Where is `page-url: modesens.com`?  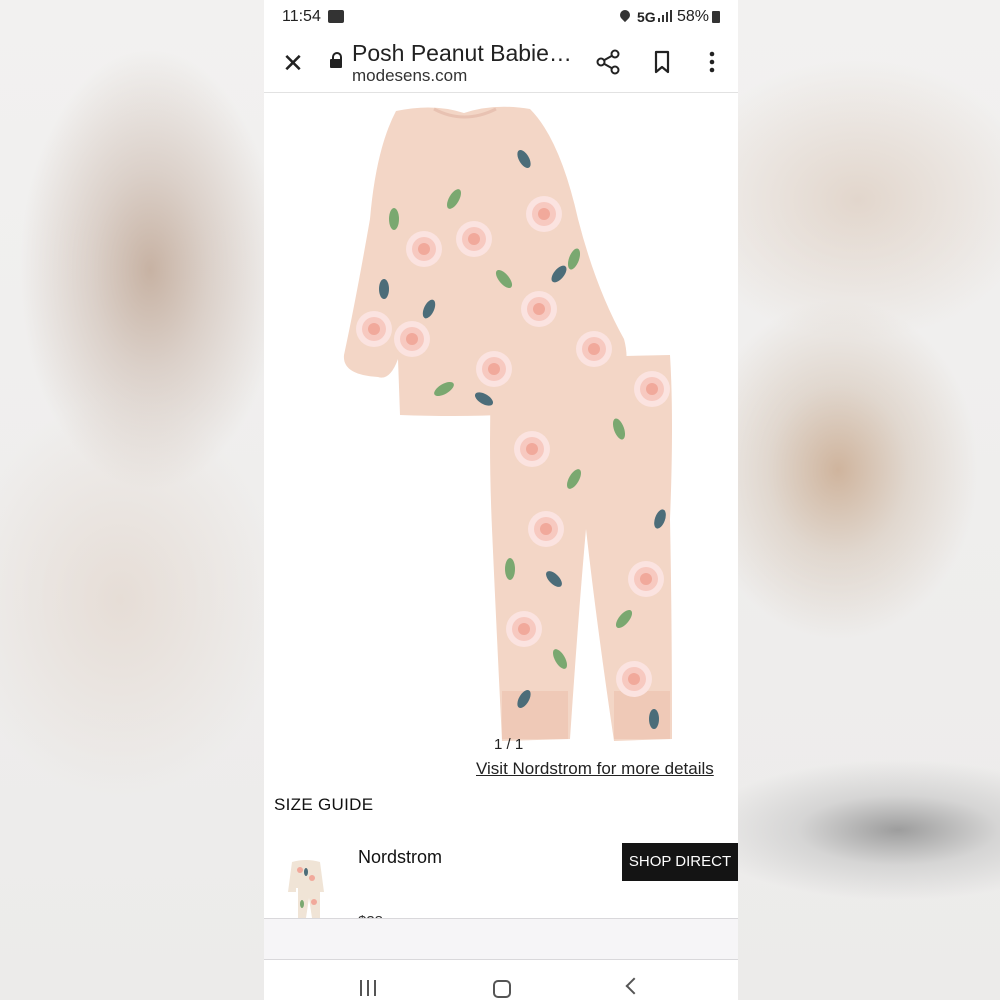 page-url: modesens.com is located at coordinates (409, 76).